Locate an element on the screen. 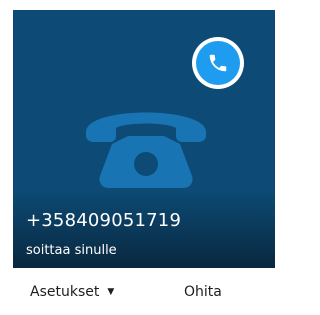  phone-handset-icon is located at coordinates (218, 63).